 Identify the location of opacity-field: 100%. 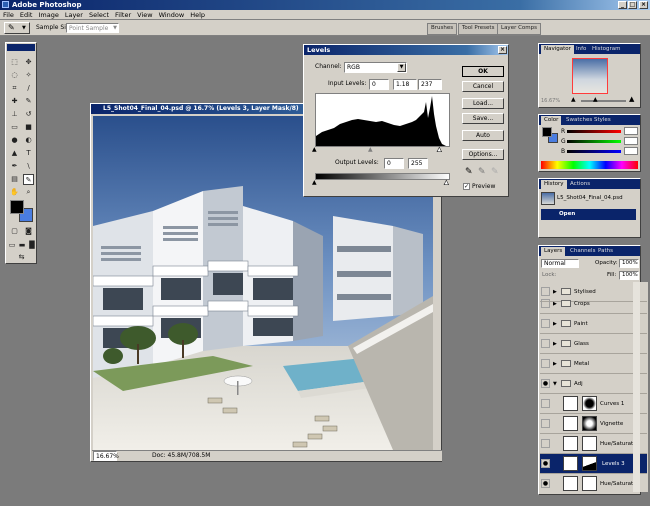
(629, 263).